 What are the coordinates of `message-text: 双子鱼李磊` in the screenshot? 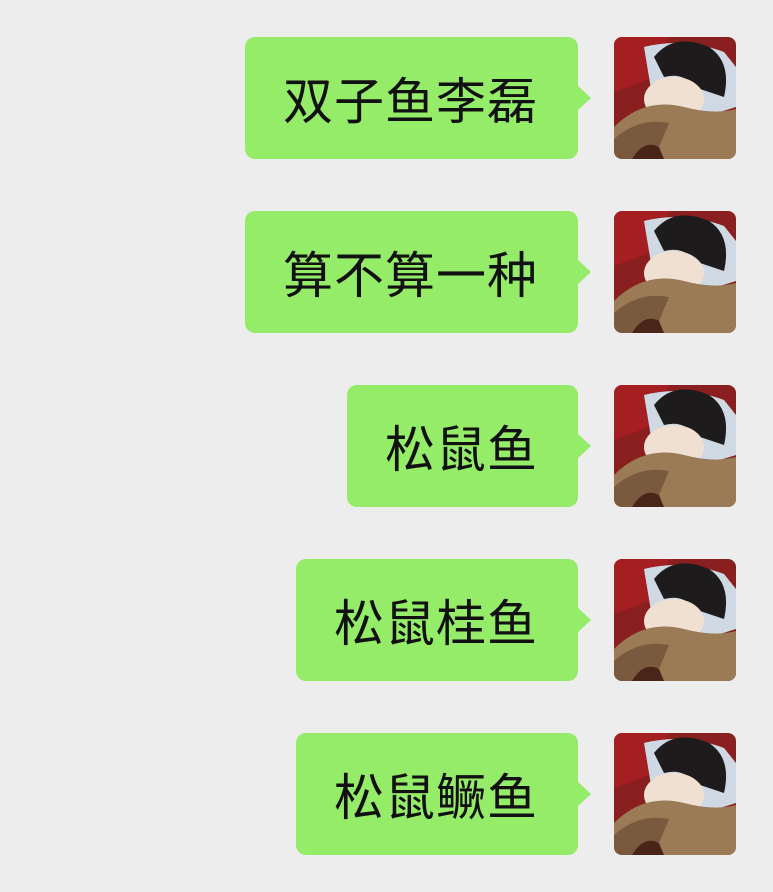 It's located at (410, 102).